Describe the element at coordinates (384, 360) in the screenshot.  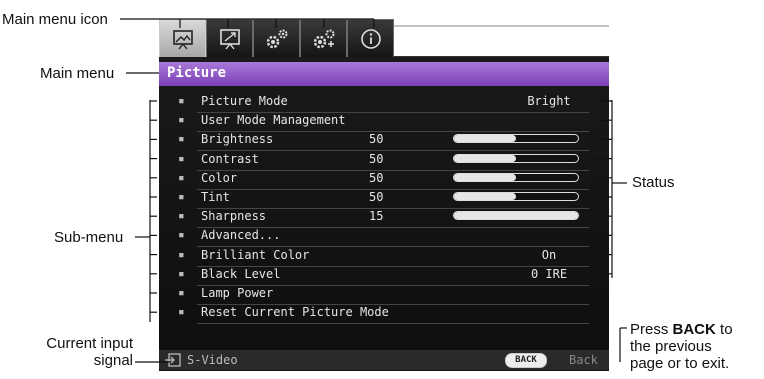
I see `status-bar: S-Video BACK Back` at that location.